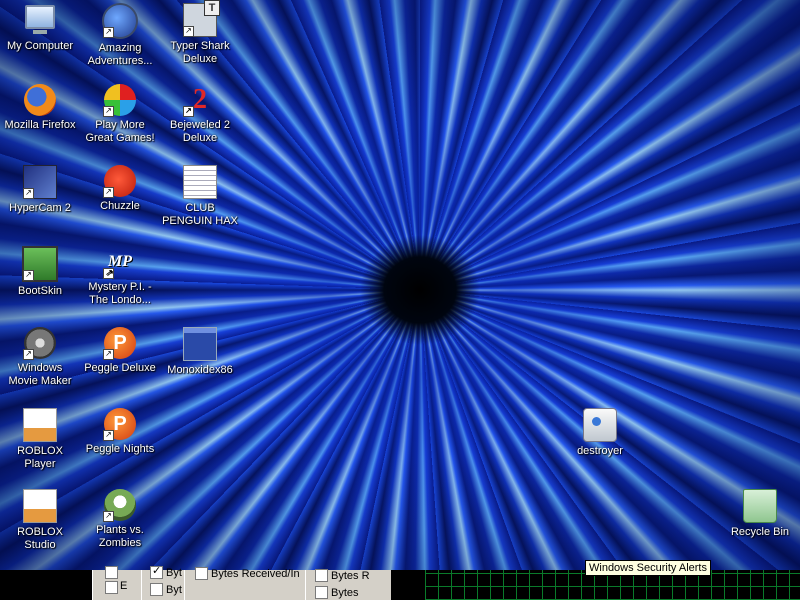 The height and width of the screenshot is (600, 800). What do you see at coordinates (408, 585) in the screenshot?
I see `panel-spacer` at bounding box center [408, 585].